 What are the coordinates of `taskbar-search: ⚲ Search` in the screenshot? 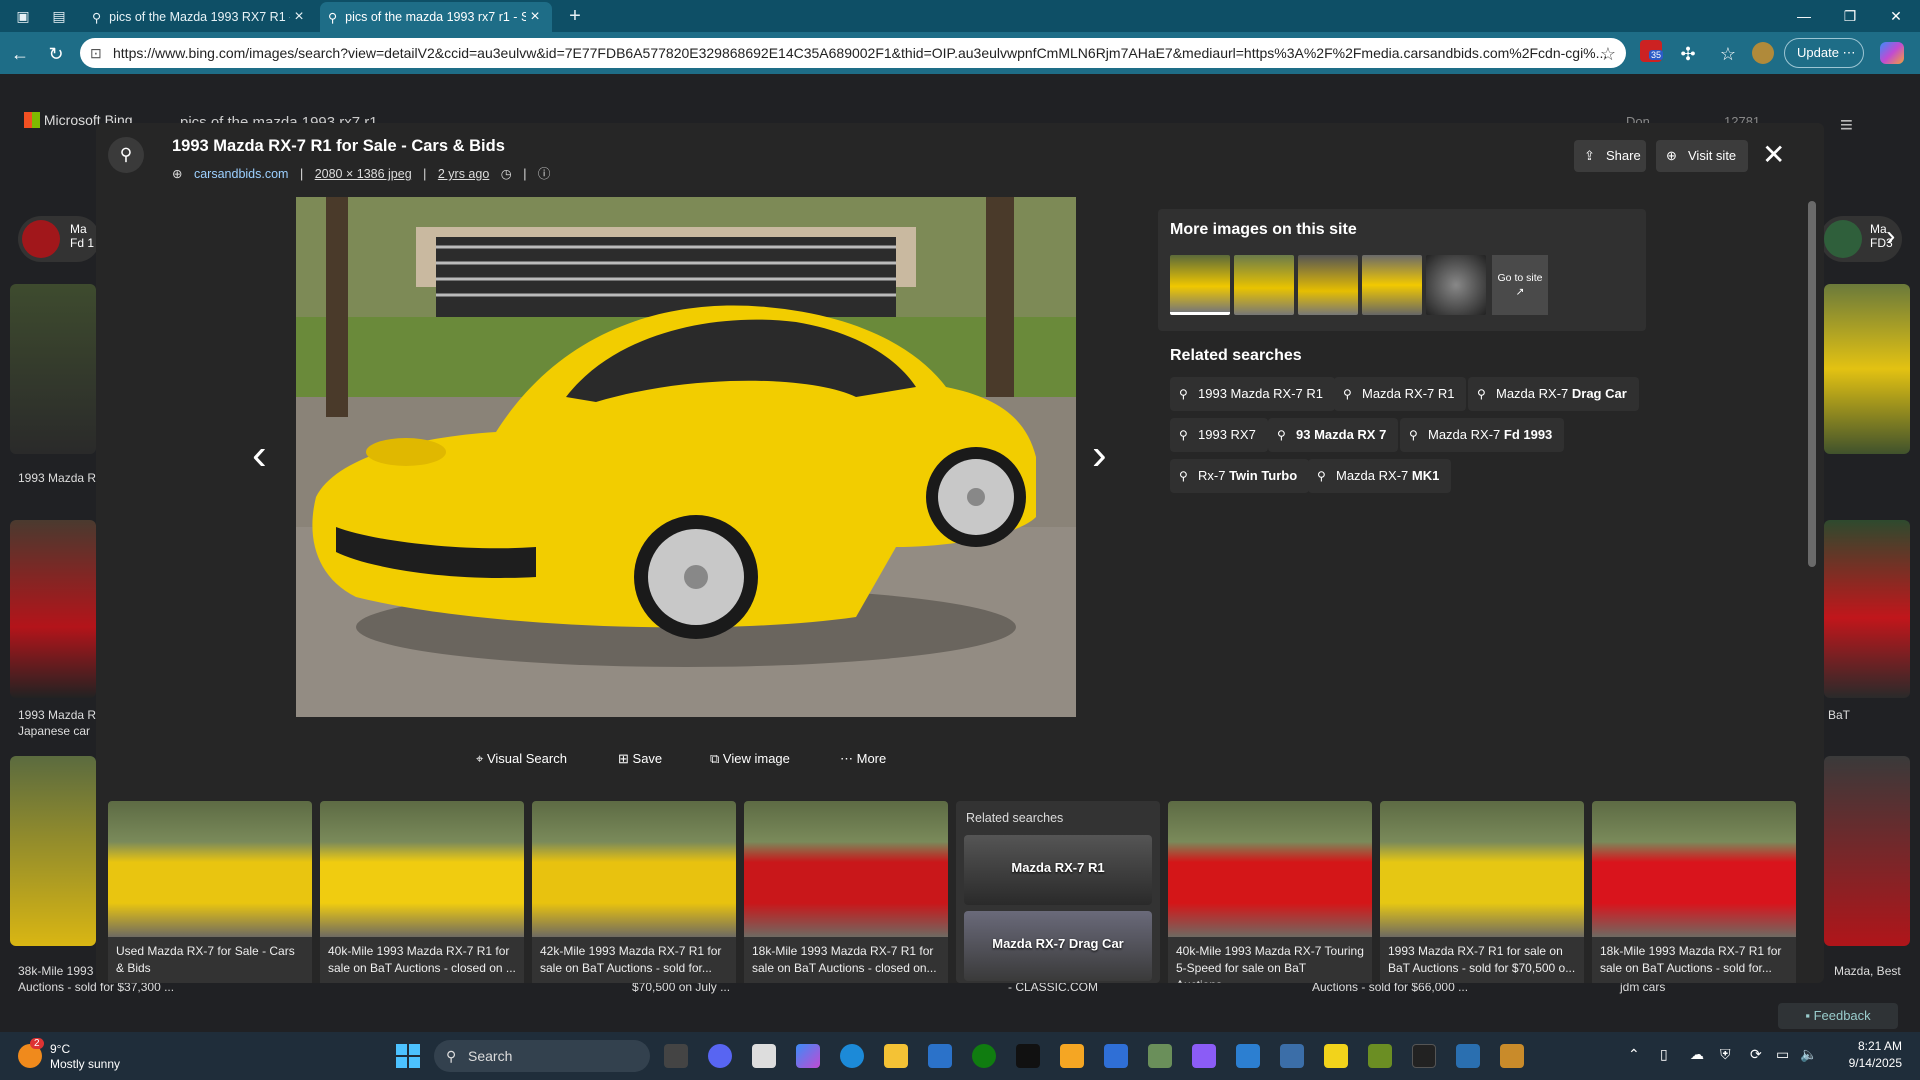 It's located at (542, 1056).